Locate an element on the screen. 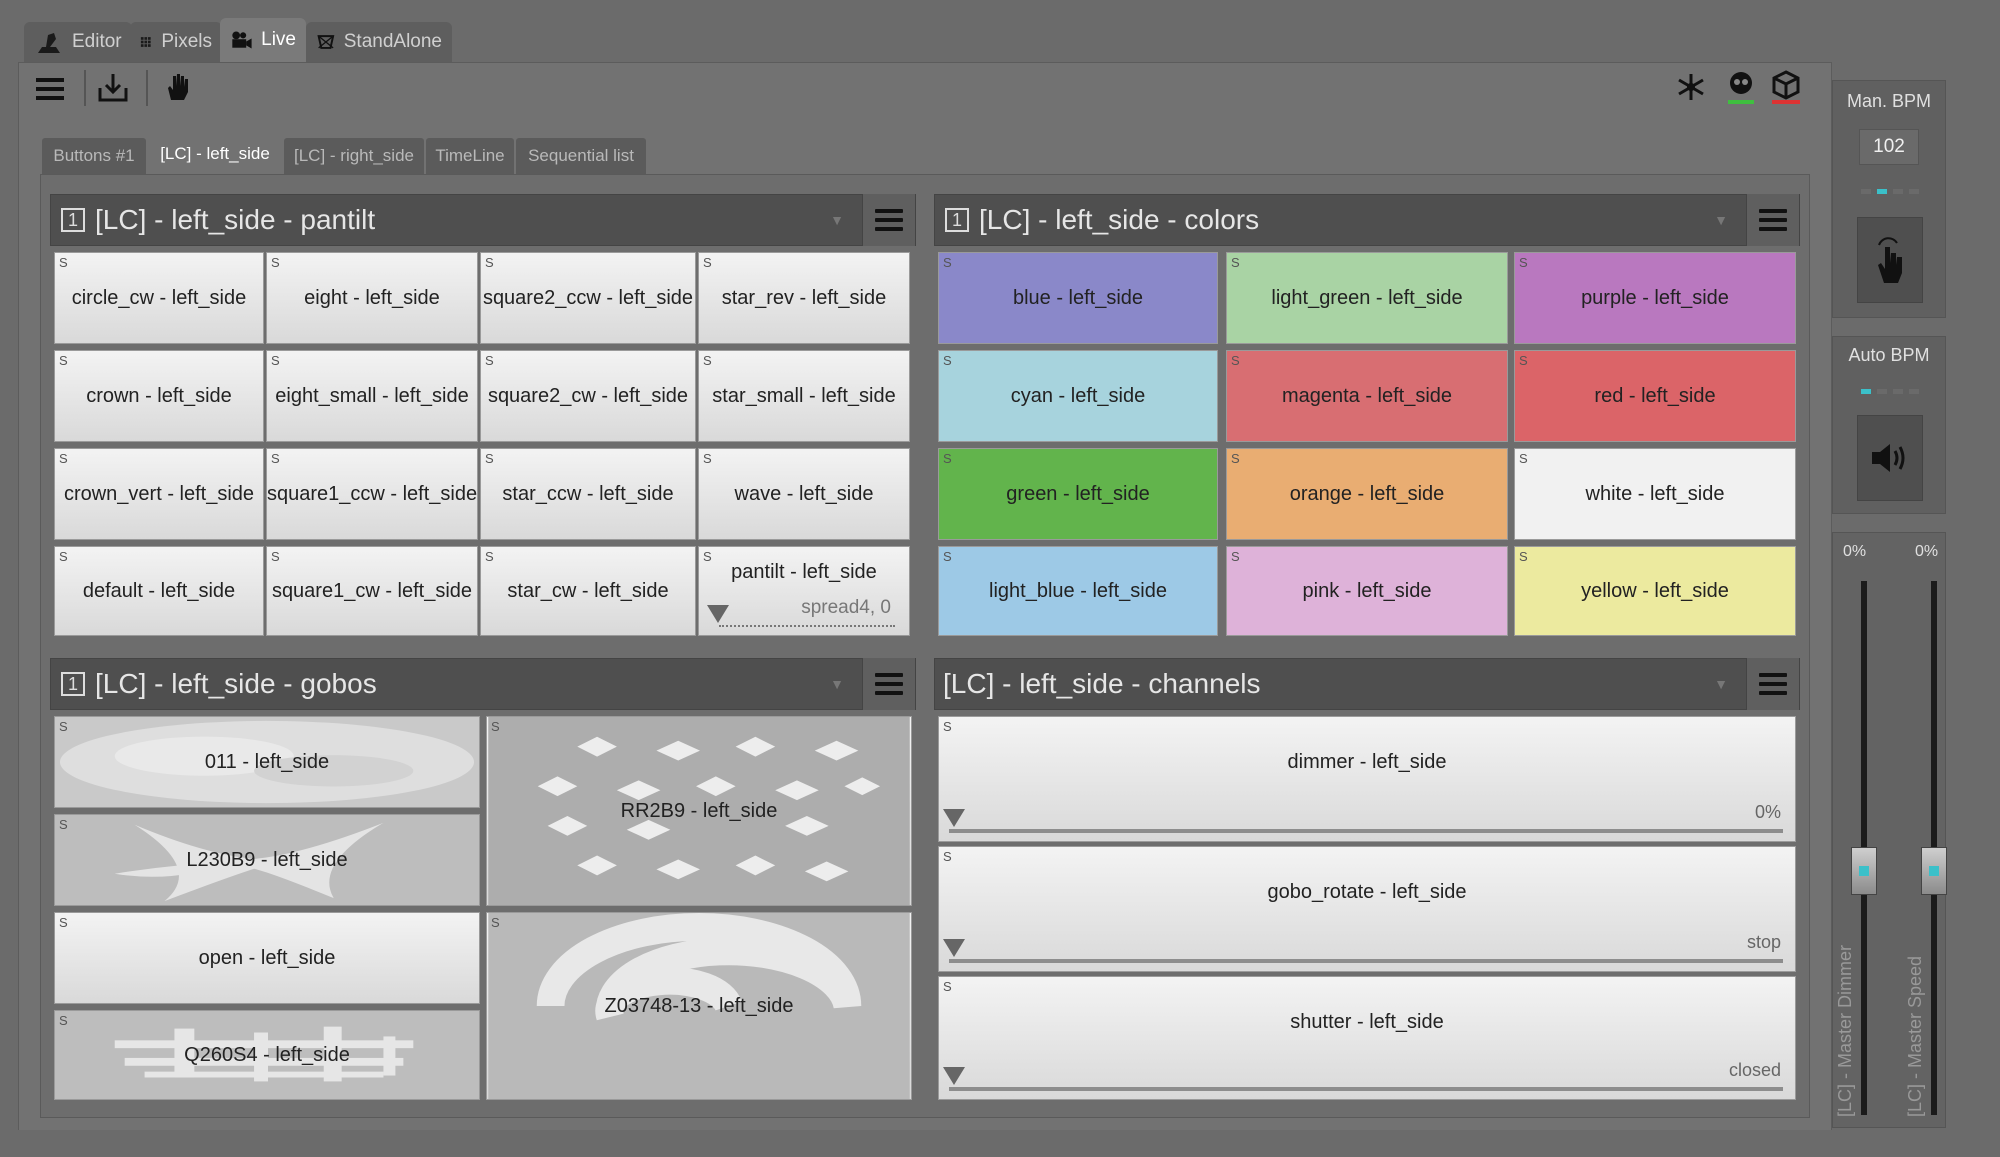  color-button: Sgreen - left_side is located at coordinates (1078, 494).